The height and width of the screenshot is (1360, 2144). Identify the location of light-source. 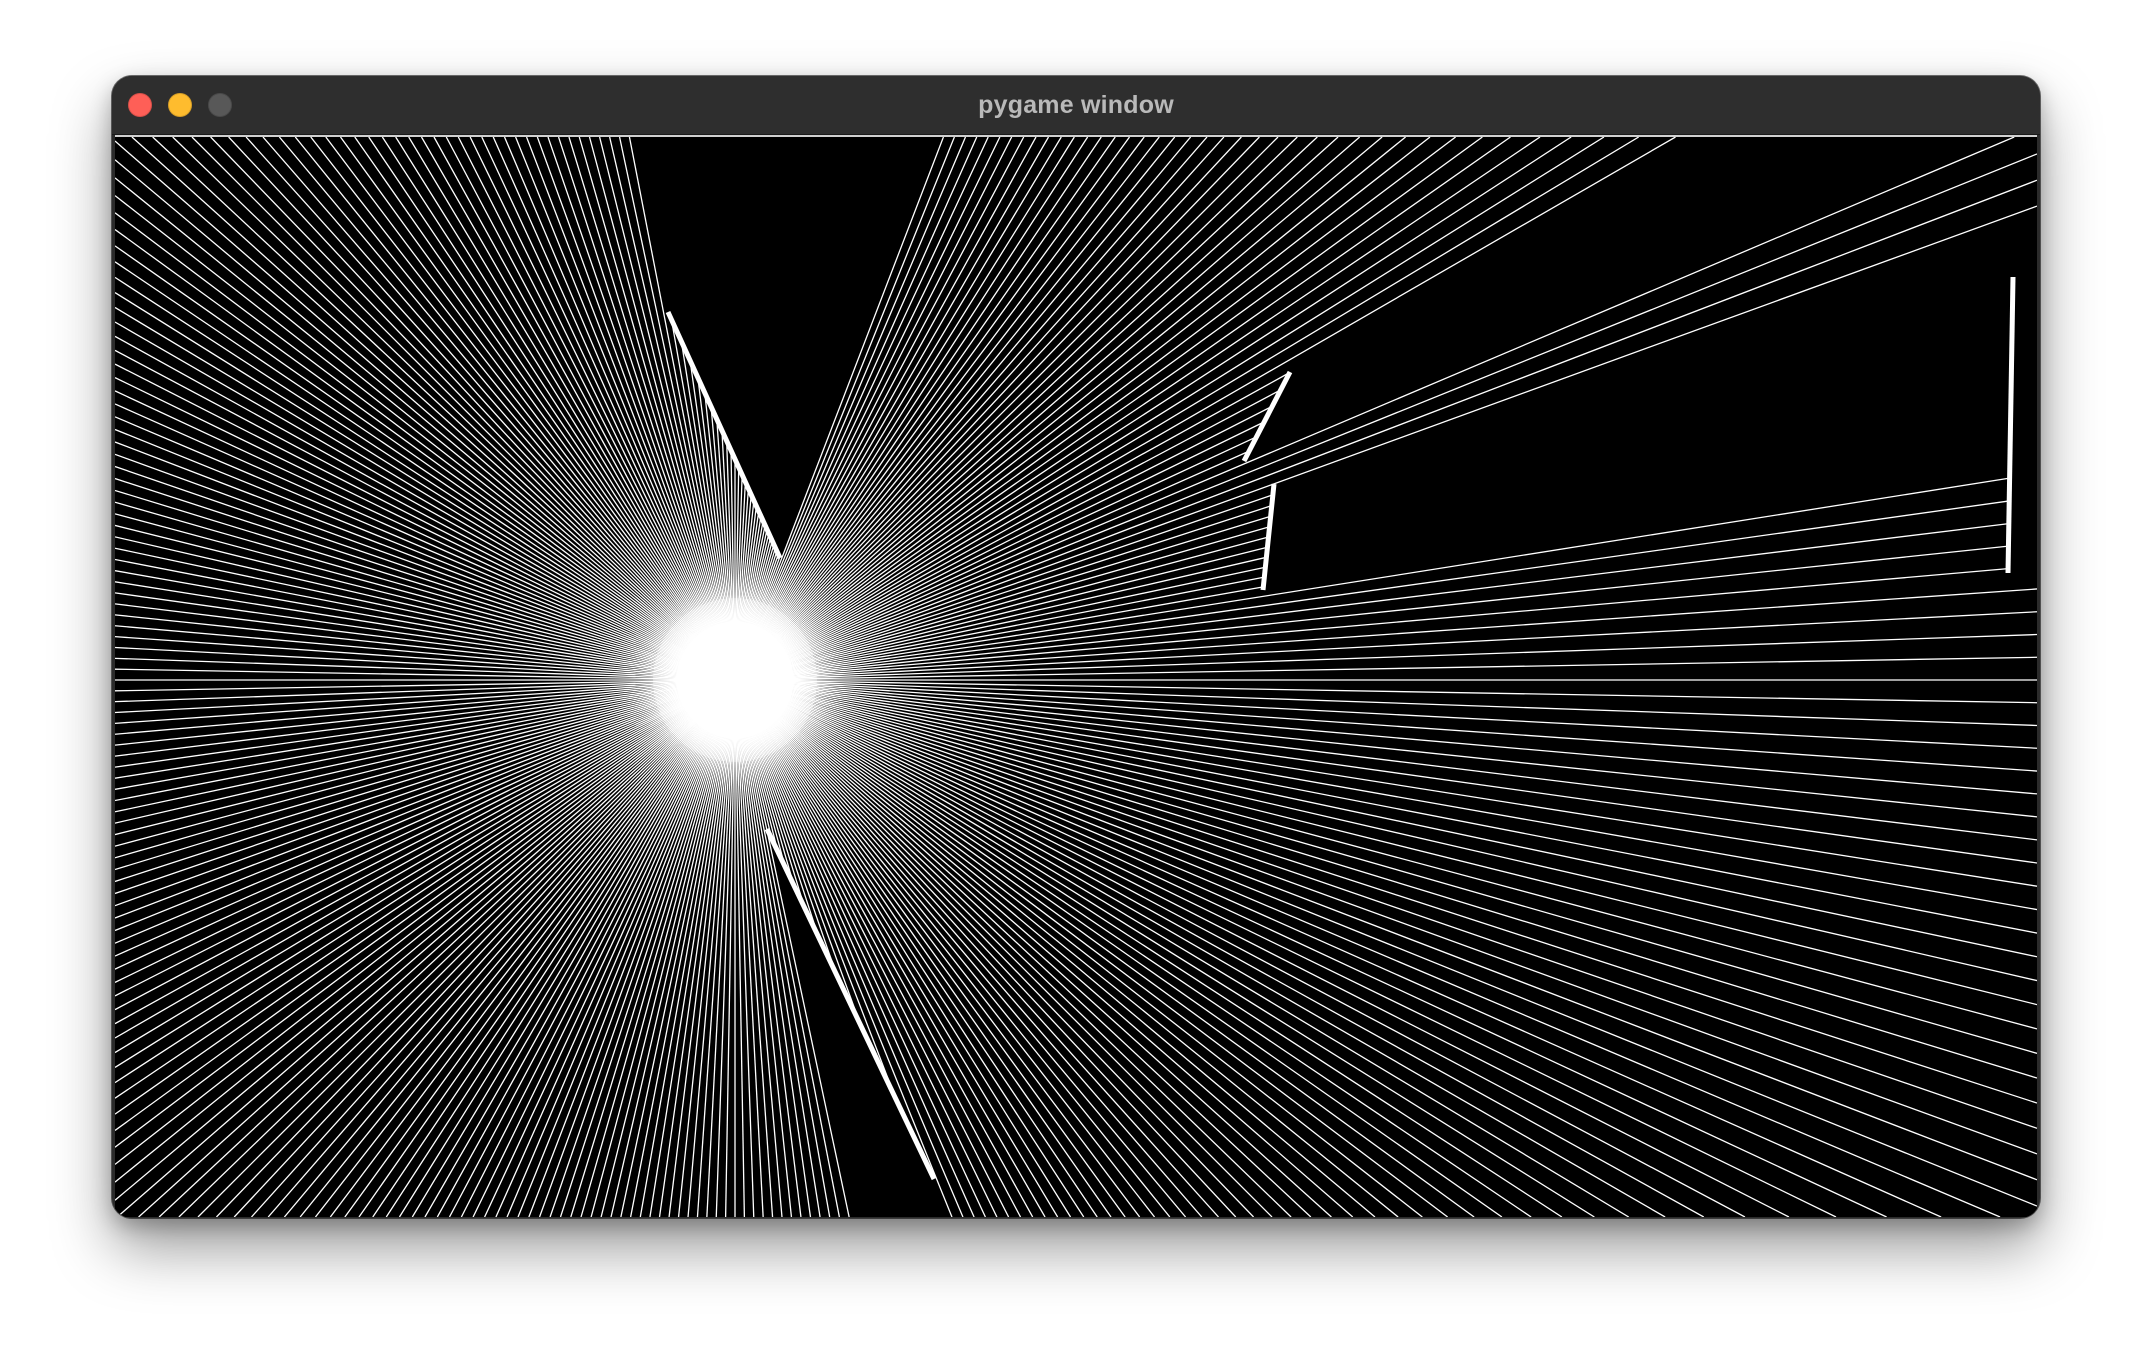
(735, 680).